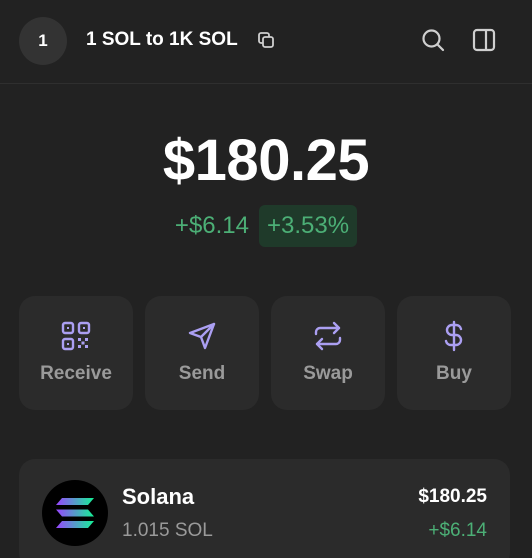 The width and height of the screenshot is (532, 558). Describe the element at coordinates (76, 373) in the screenshot. I see `receive-label: Receive` at that location.